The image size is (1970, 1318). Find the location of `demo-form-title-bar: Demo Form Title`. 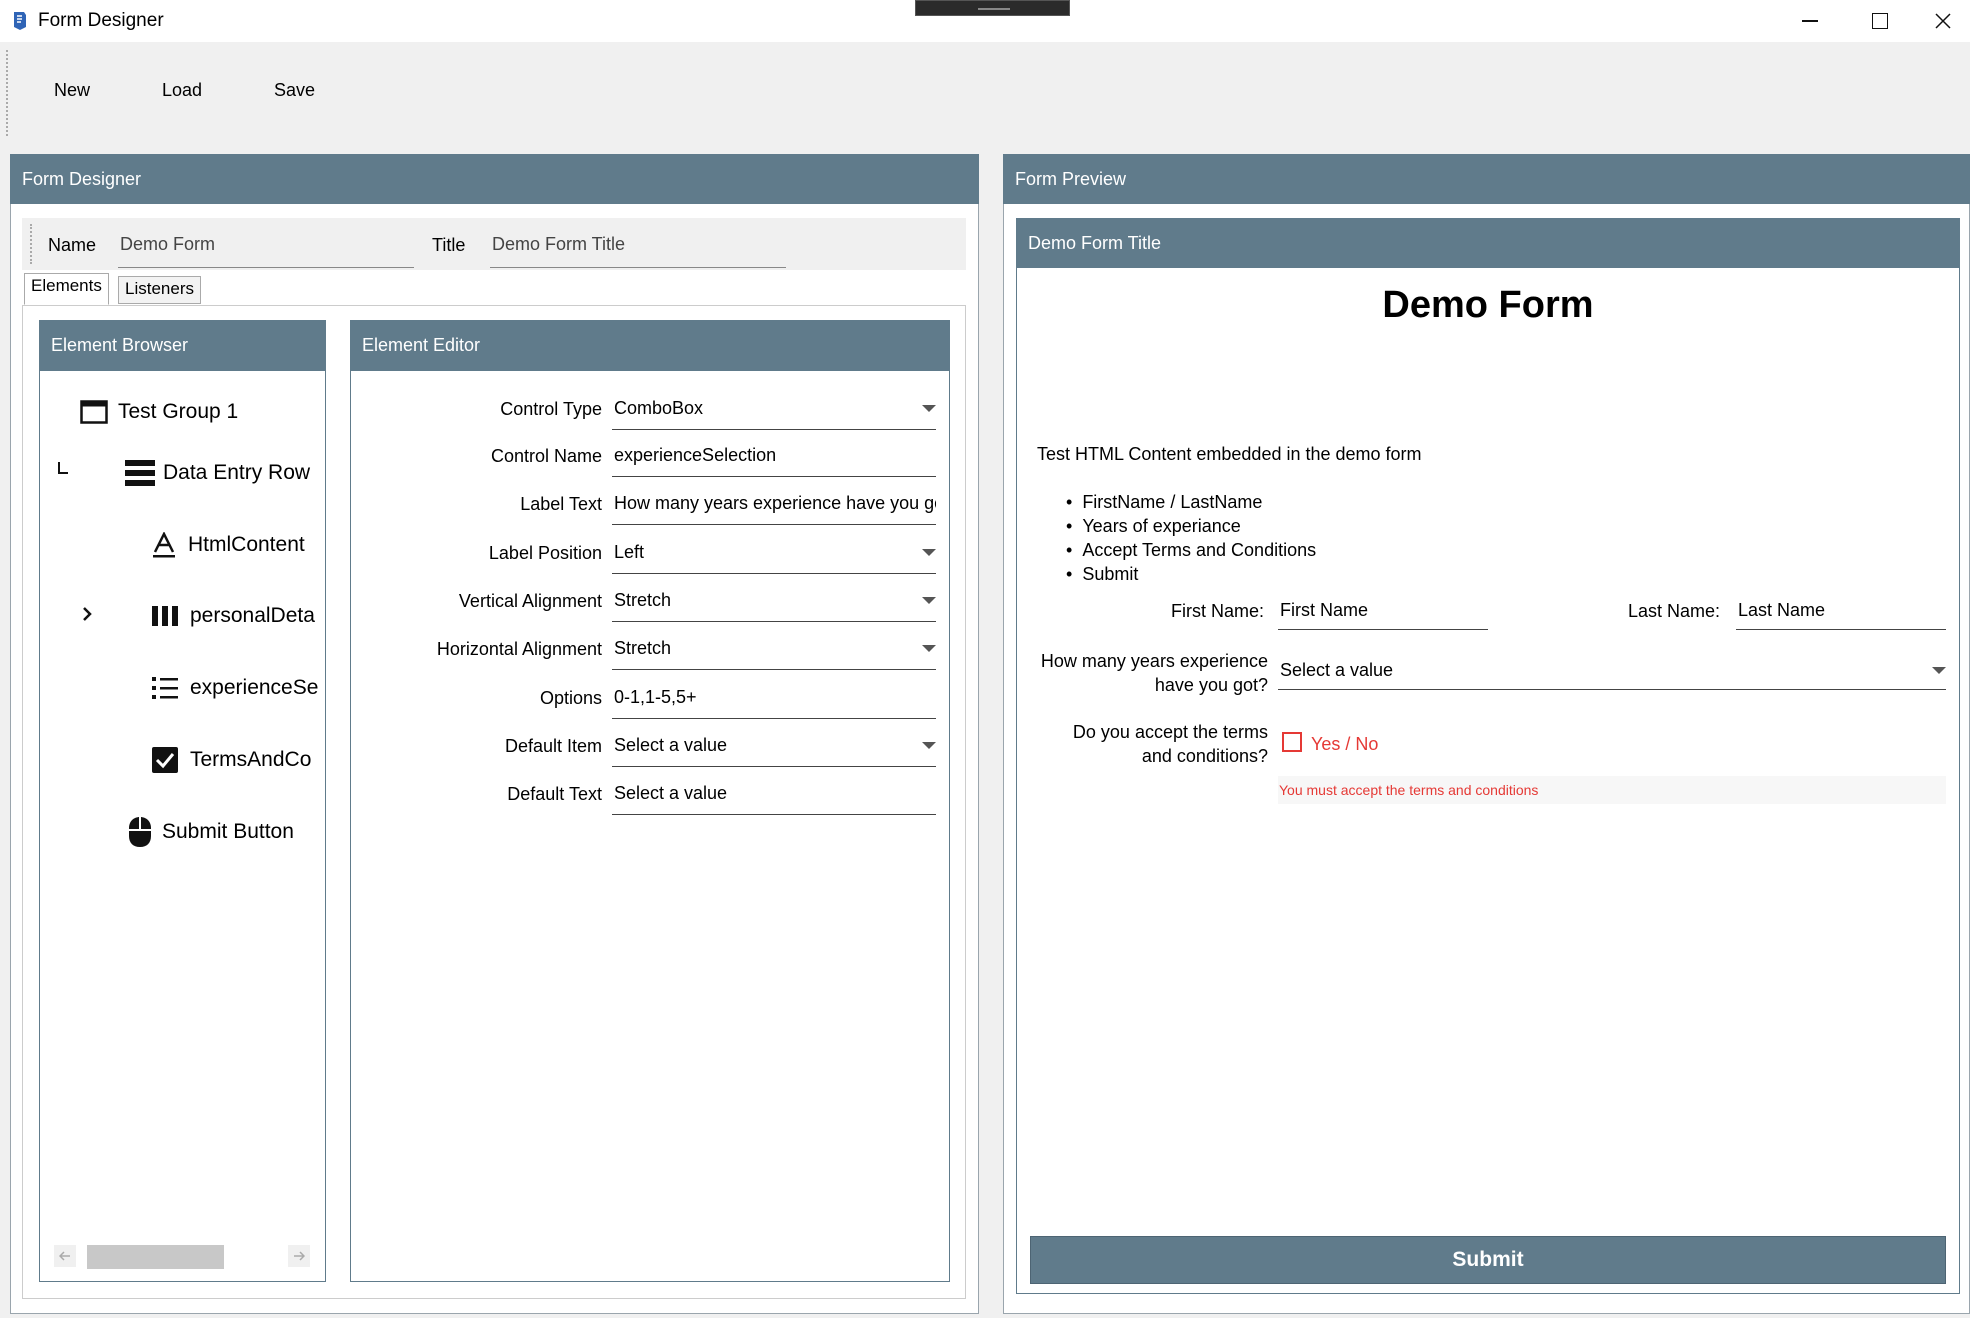

demo-form-title-bar: Demo Form Title is located at coordinates (1488, 243).